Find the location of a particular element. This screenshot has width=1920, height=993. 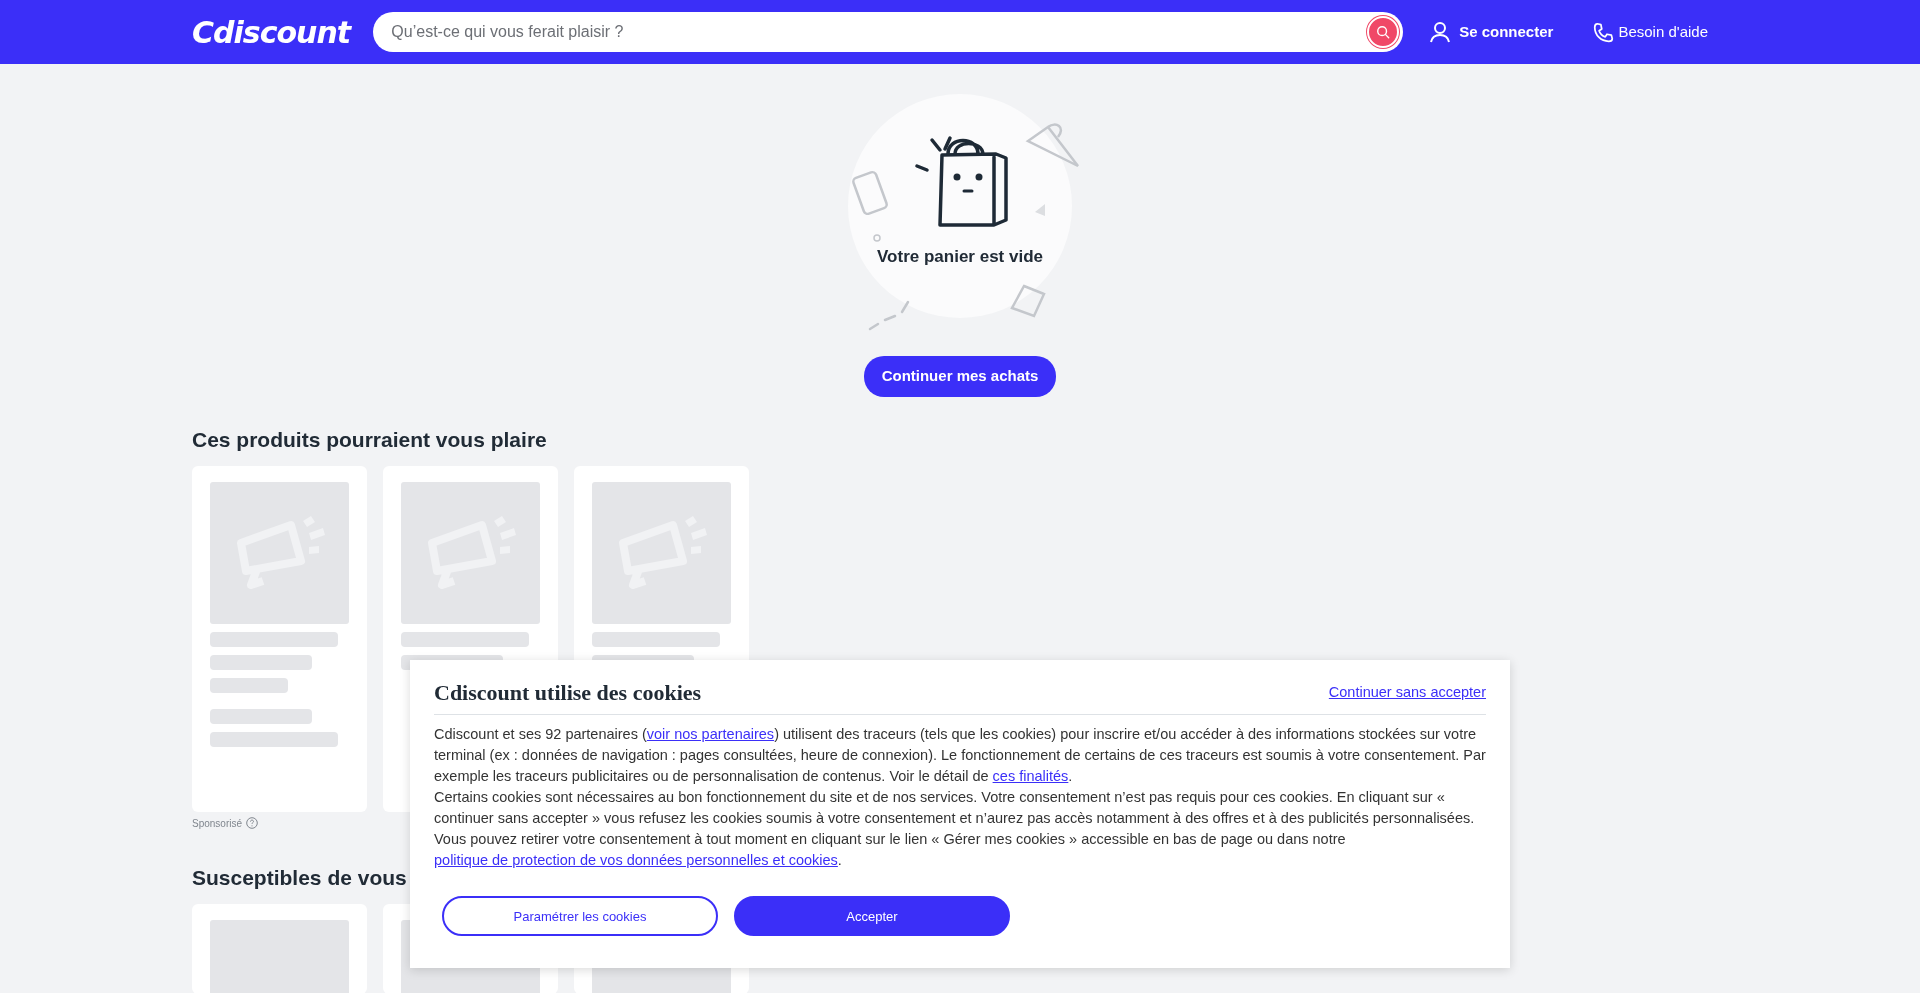

consent-paragraph: Cdiscount et ses 92 partenaires (voir nos partenaires) utilisent des traceurs (tels que les cookies) pour inscrire et/ou accéder à des informations stockées sur votre terminal (ex : données de navigation : pages consultées, heure de connexion). Le fonctionnement de certains de ces traceurs est soumis à votre consentement. Par exemple les traceurs publicitaires ou de personnalisation de contenus. Voir le détail de ces finalités. is located at coordinates (960, 756).